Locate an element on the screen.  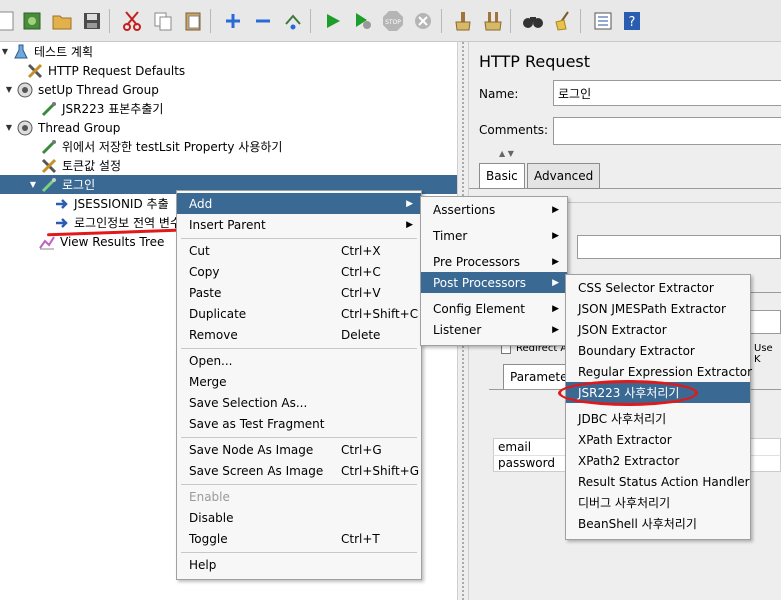
broom-icon is located at coordinates (563, 21).